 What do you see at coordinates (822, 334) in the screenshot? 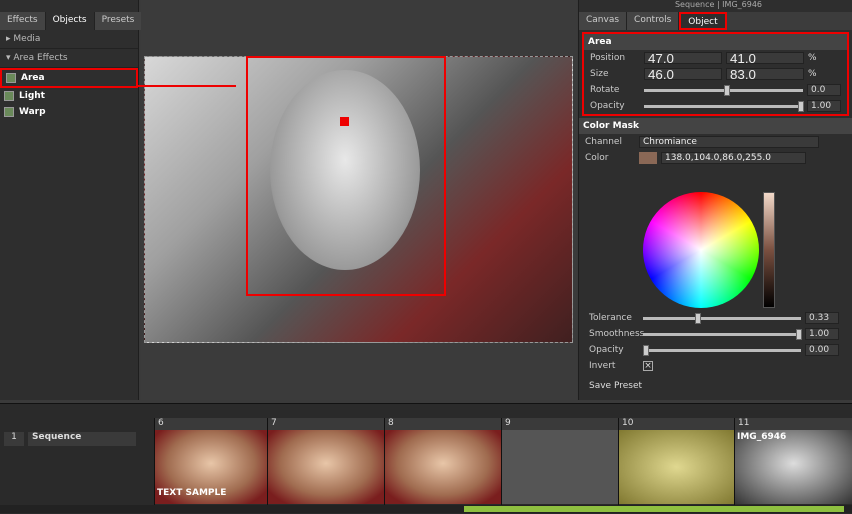
I see `smoothness-value: 1.00` at bounding box center [822, 334].